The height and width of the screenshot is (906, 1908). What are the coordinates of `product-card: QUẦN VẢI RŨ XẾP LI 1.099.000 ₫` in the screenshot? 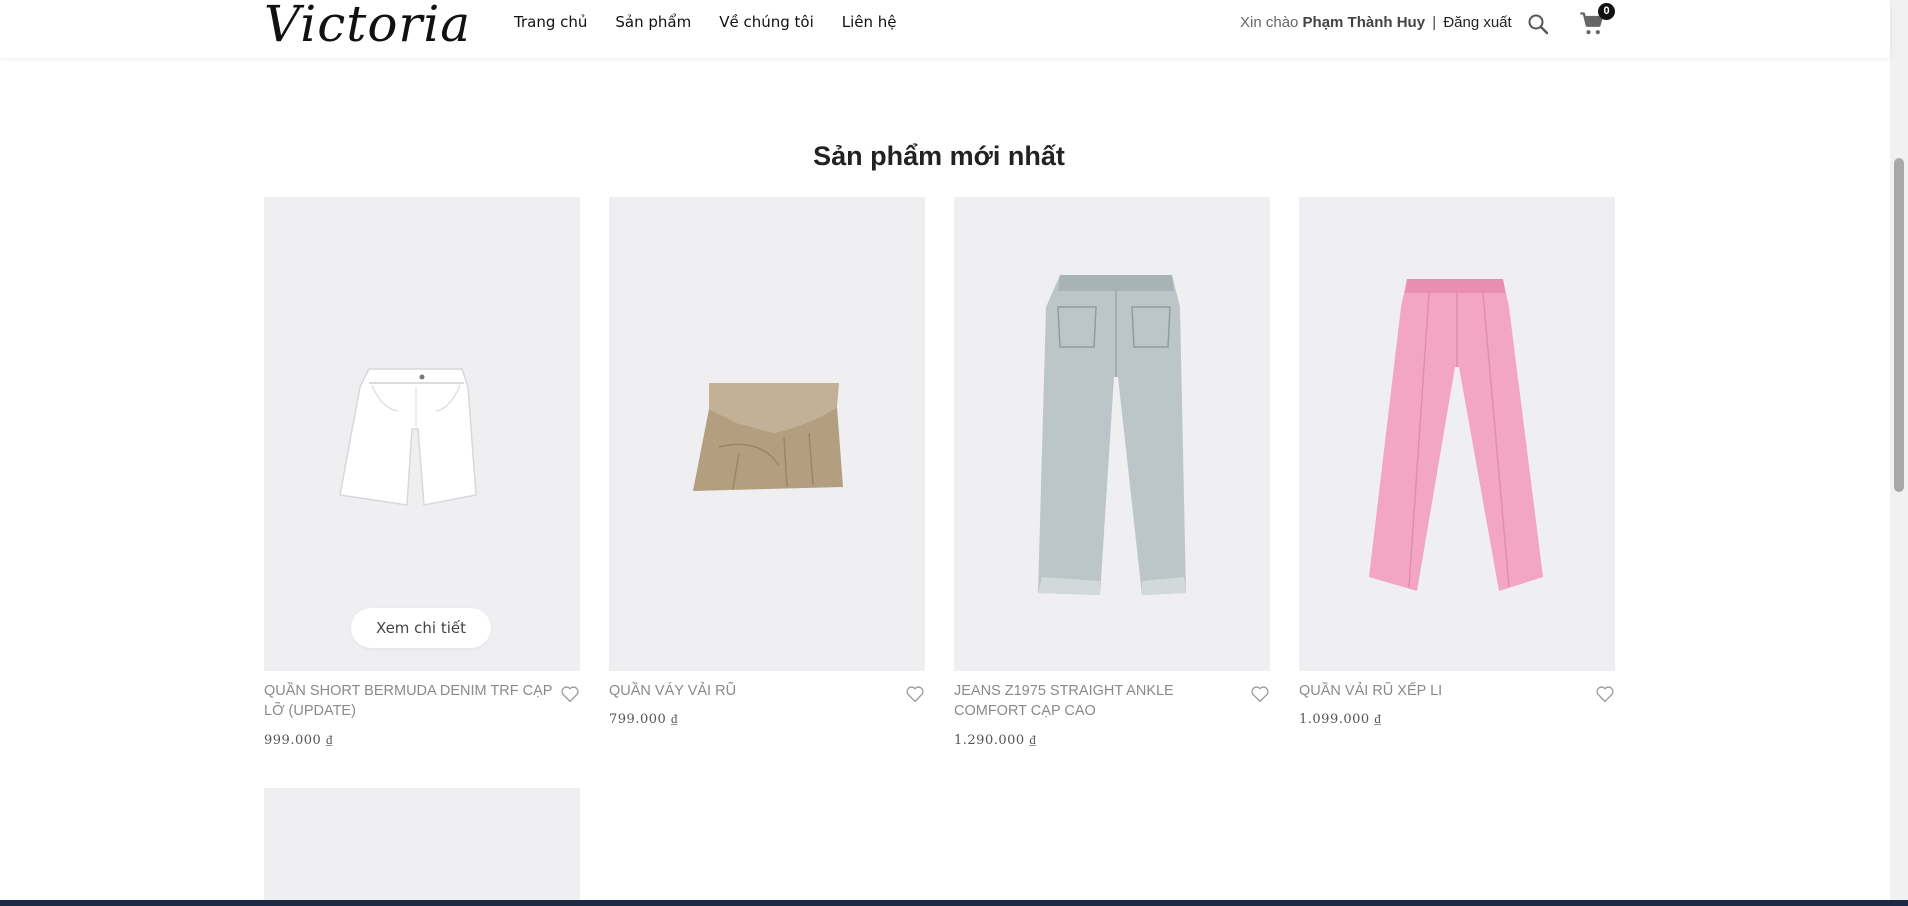 It's located at (1457, 462).